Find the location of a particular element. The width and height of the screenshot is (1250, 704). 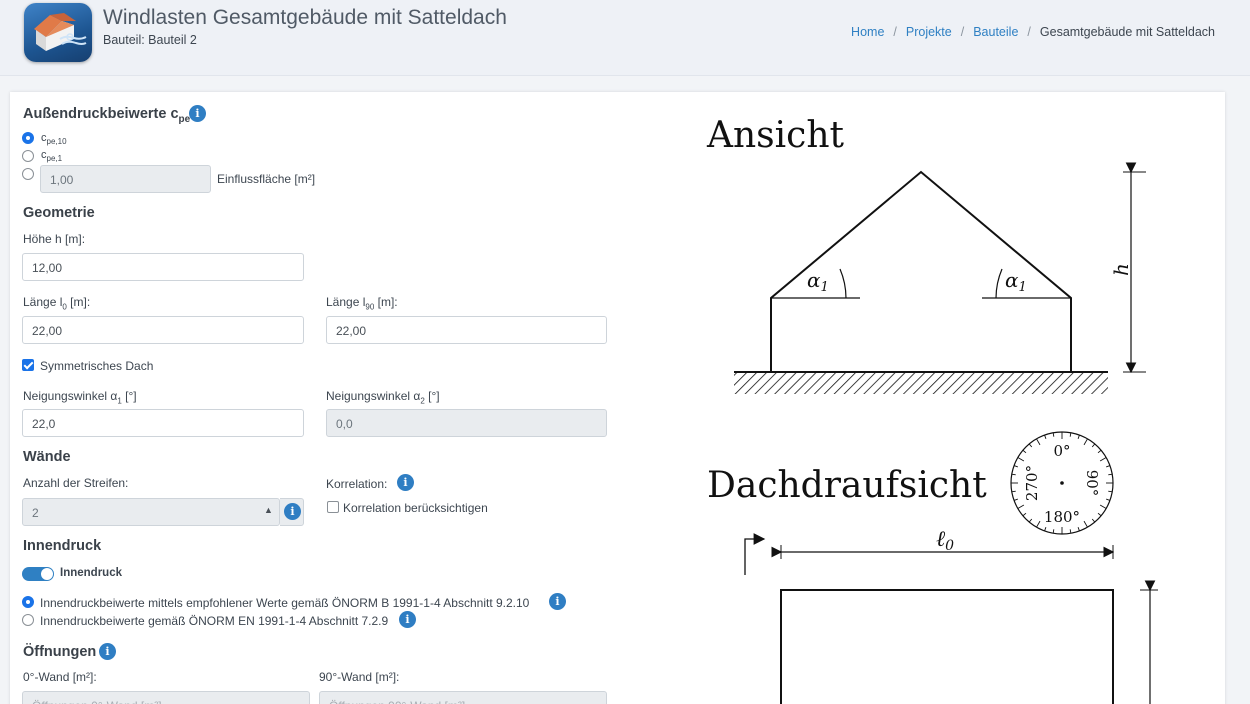

breadcrumb-home: Home is located at coordinates (867, 32).